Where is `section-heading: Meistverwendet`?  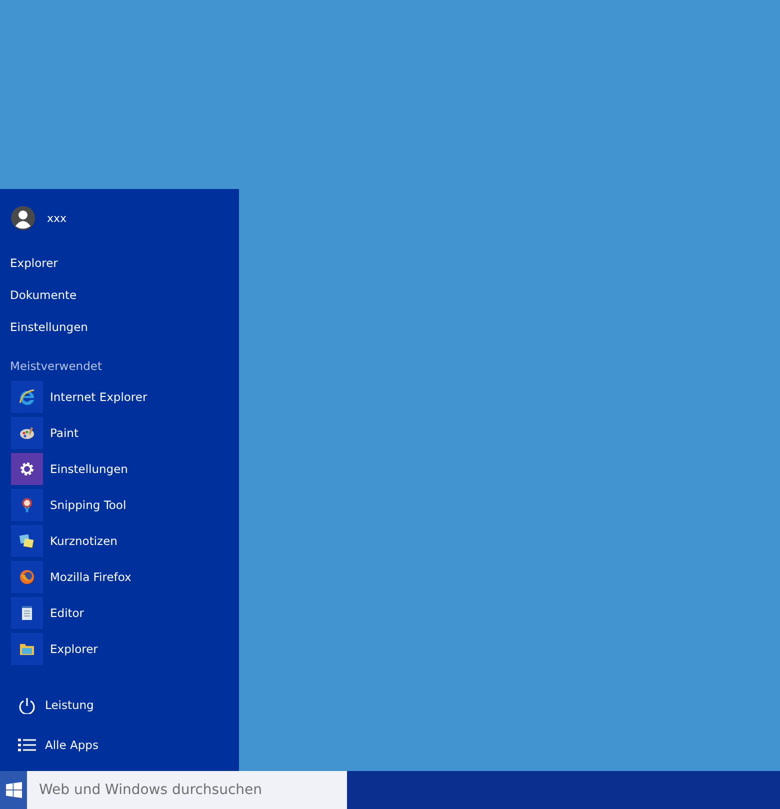 section-heading: Meistverwendet is located at coordinates (56, 366).